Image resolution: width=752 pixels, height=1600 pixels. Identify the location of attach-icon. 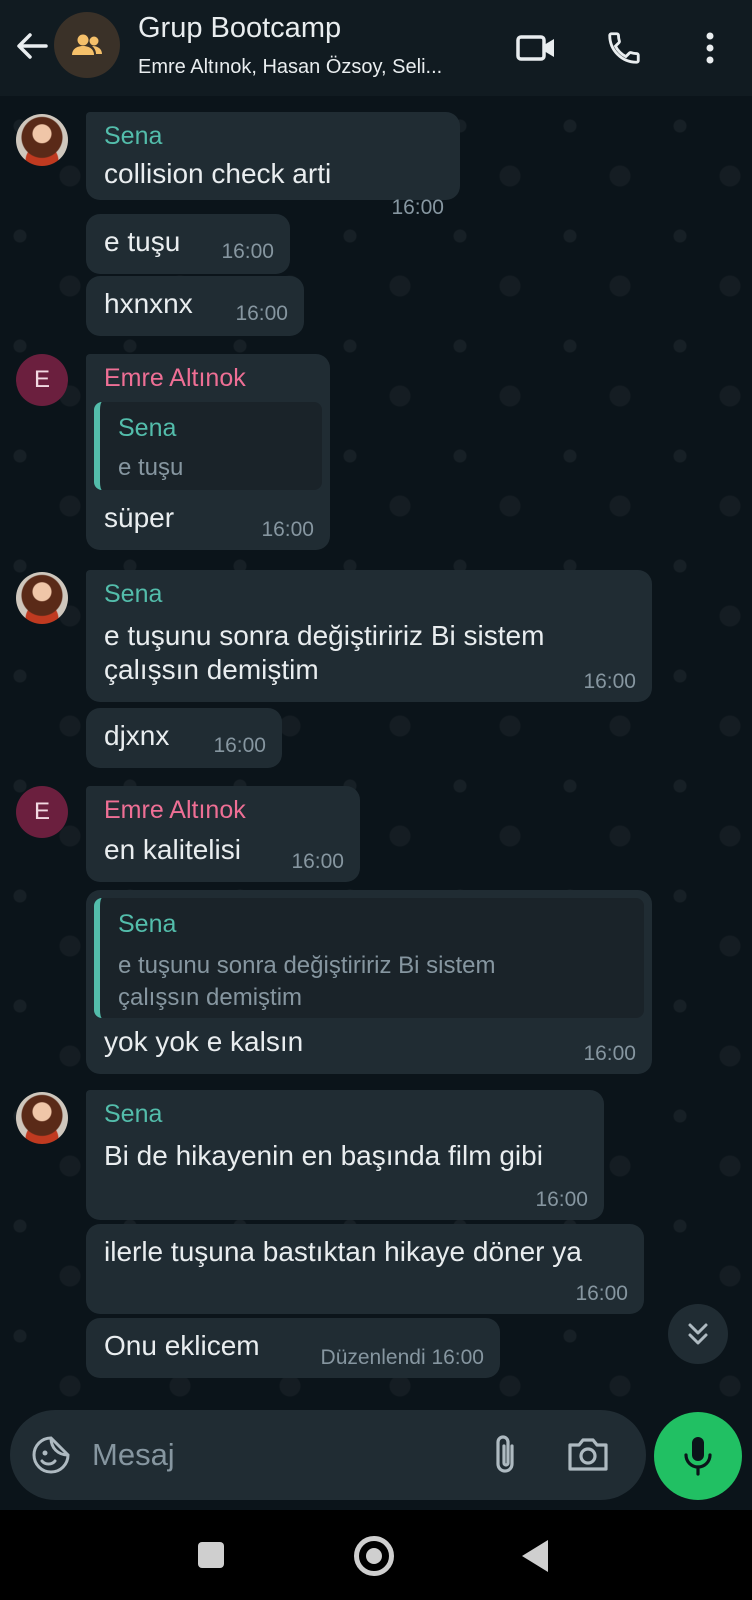
(506, 1455).